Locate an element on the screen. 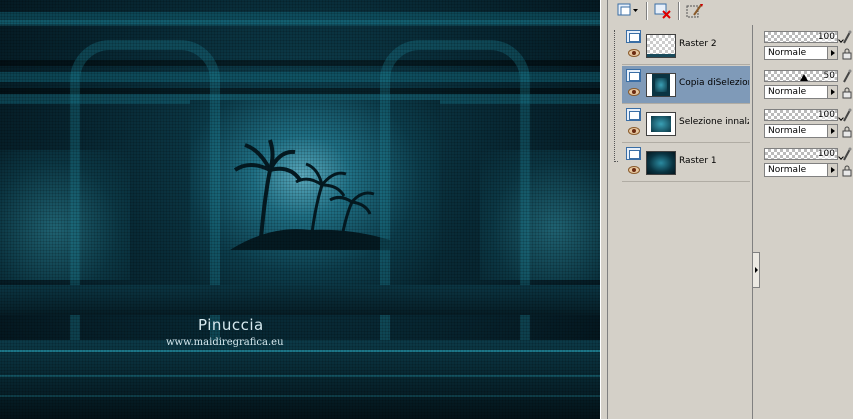 The image size is (853, 419). slider-handle-icon is located at coordinates (804, 77).